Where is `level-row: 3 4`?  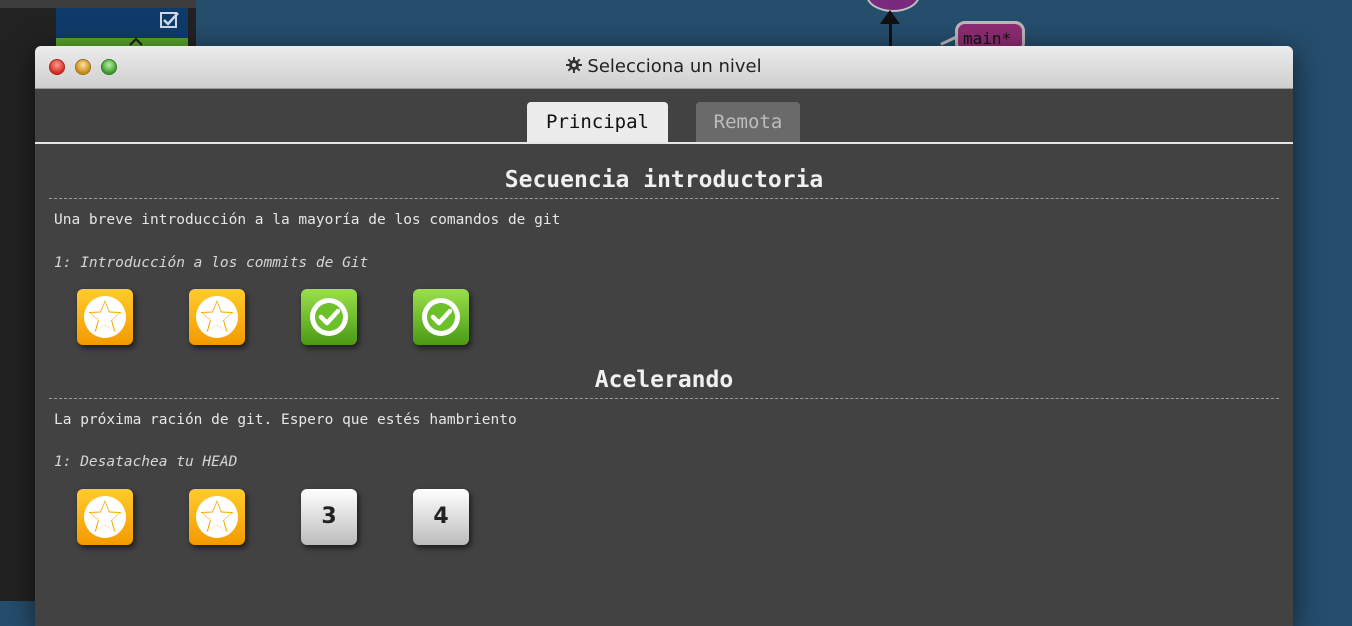
level-row: 3 4 is located at coordinates (664, 519).